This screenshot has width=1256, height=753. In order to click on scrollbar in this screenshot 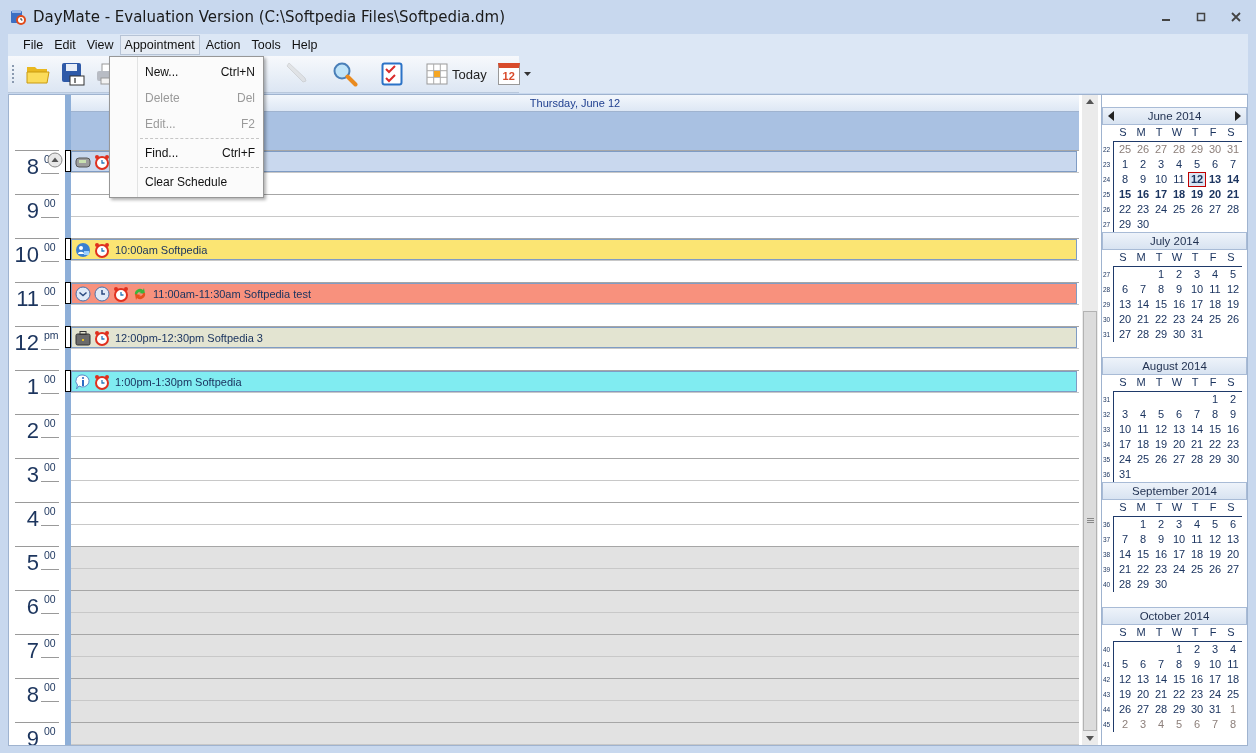, I will do `click(1090, 420)`.